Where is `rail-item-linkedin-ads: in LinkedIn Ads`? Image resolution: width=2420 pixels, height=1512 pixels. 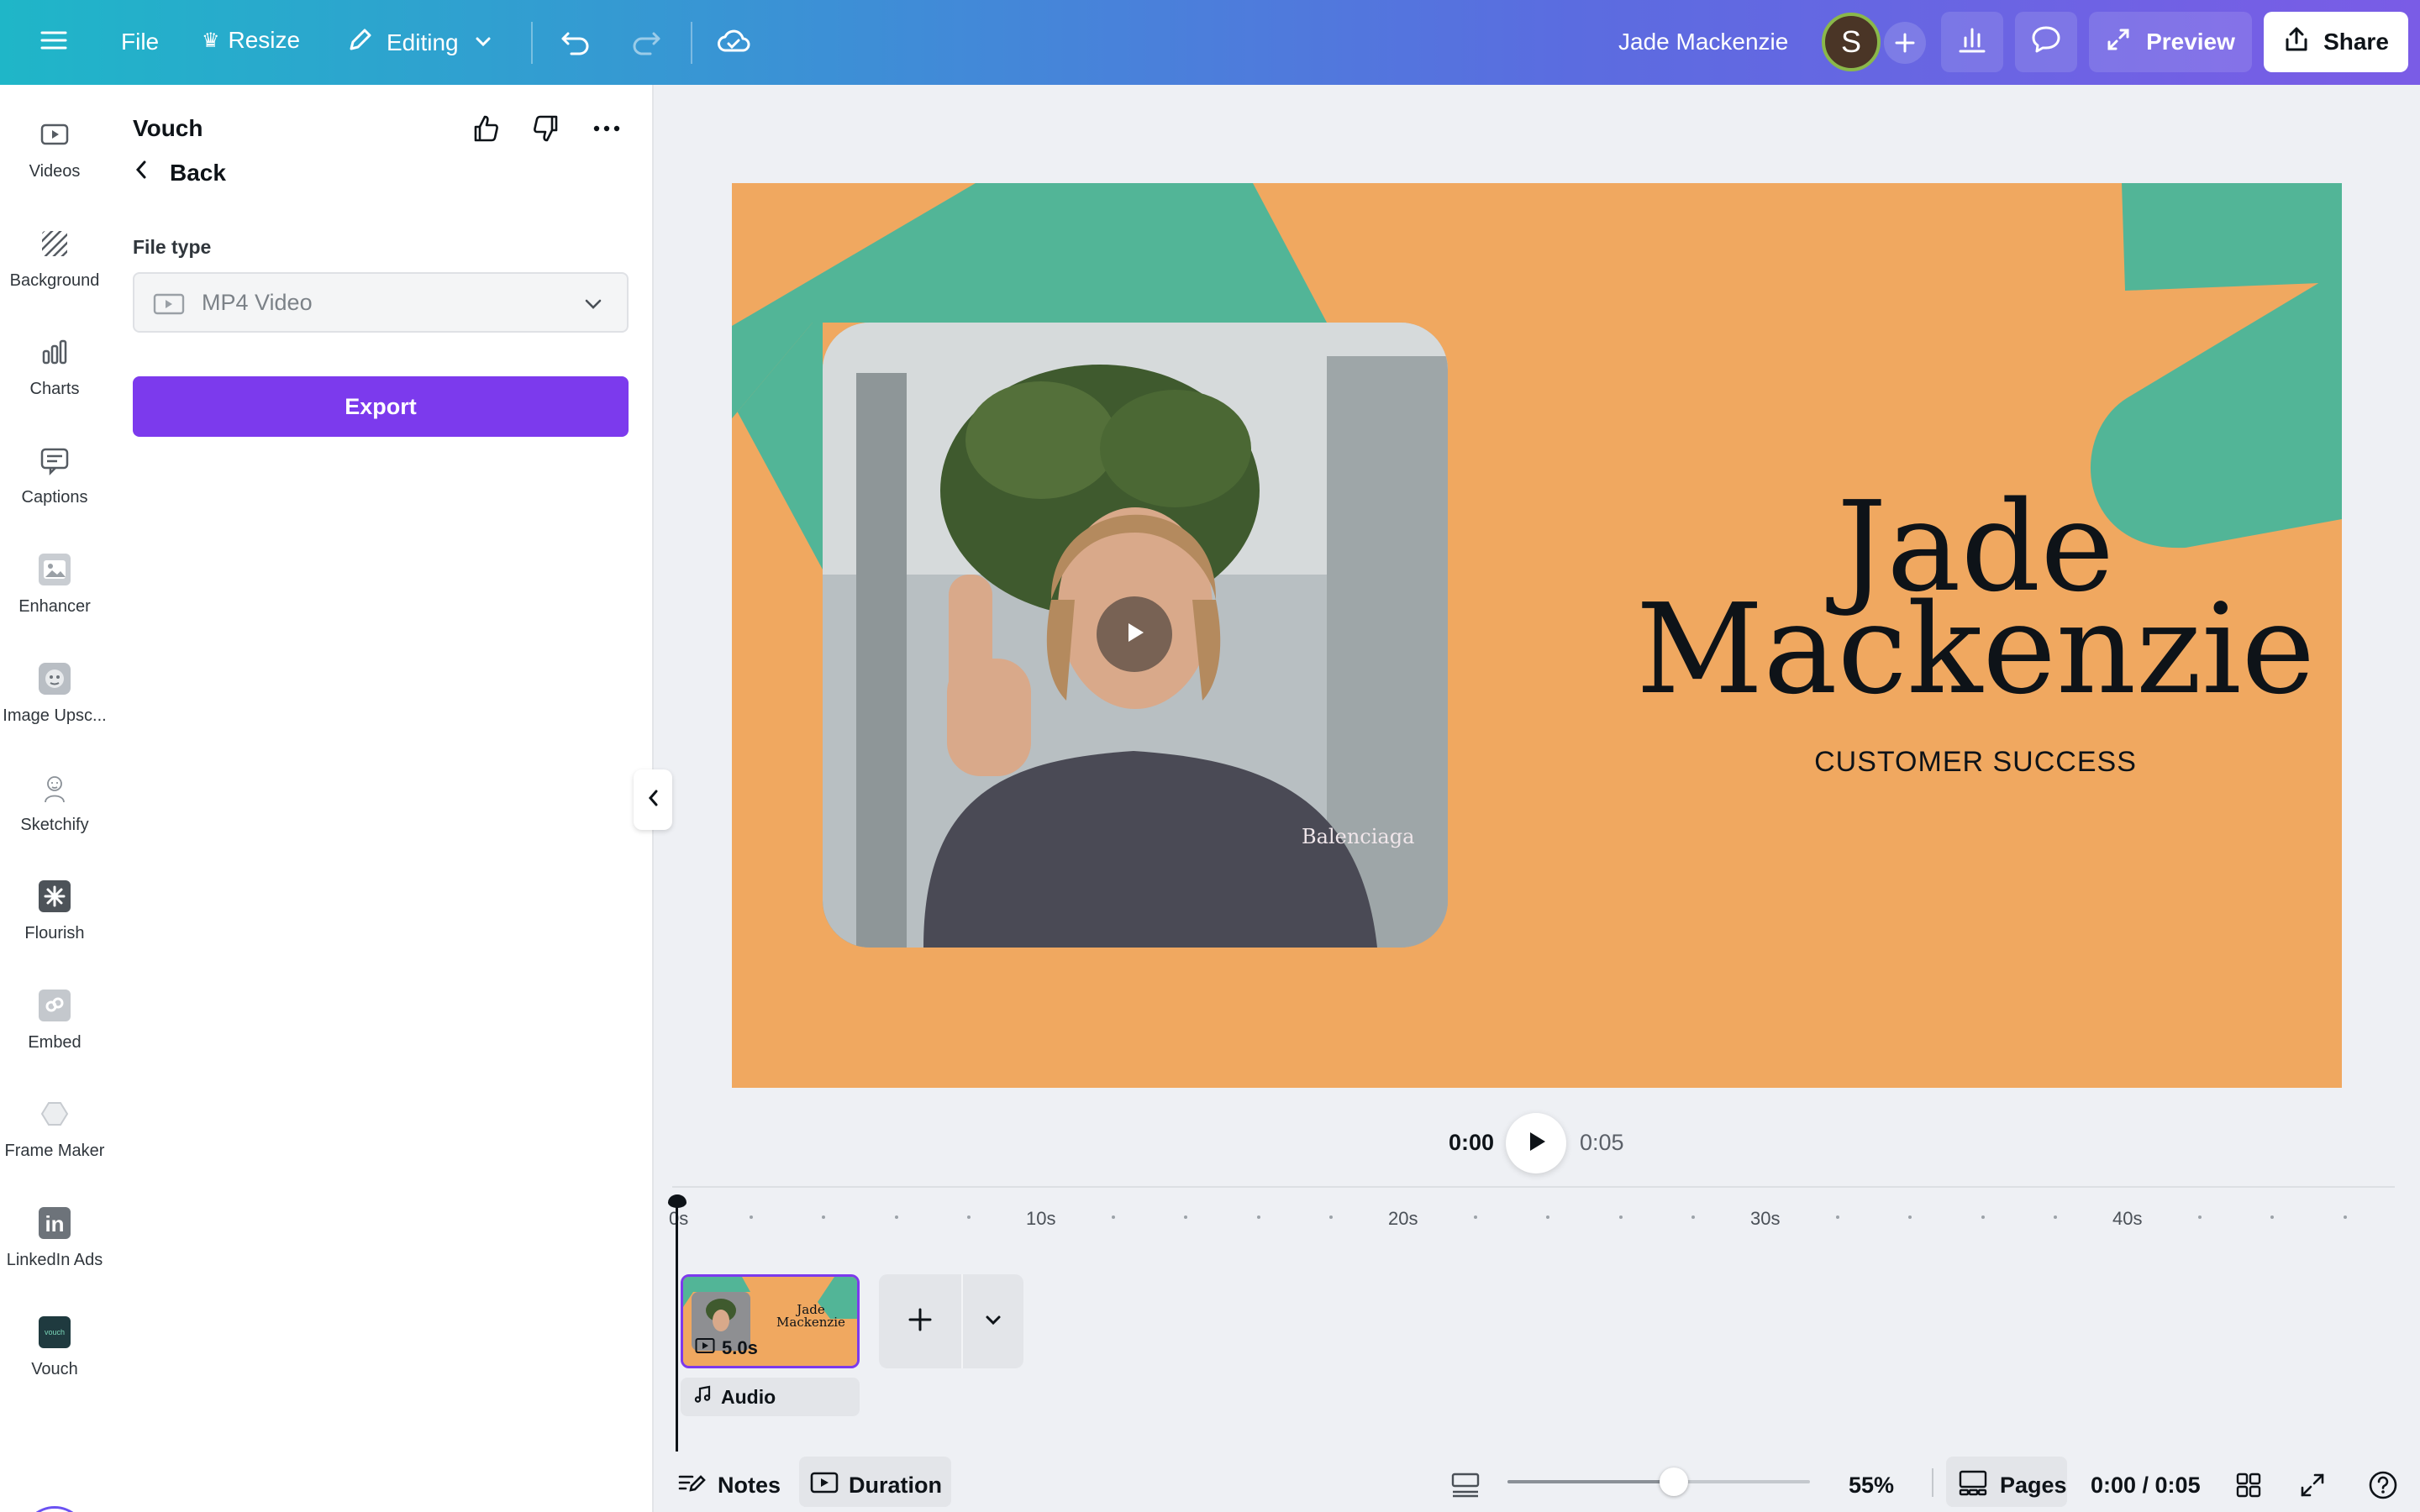 rail-item-linkedin-ads: in LinkedIn Ads is located at coordinates (54, 1257).